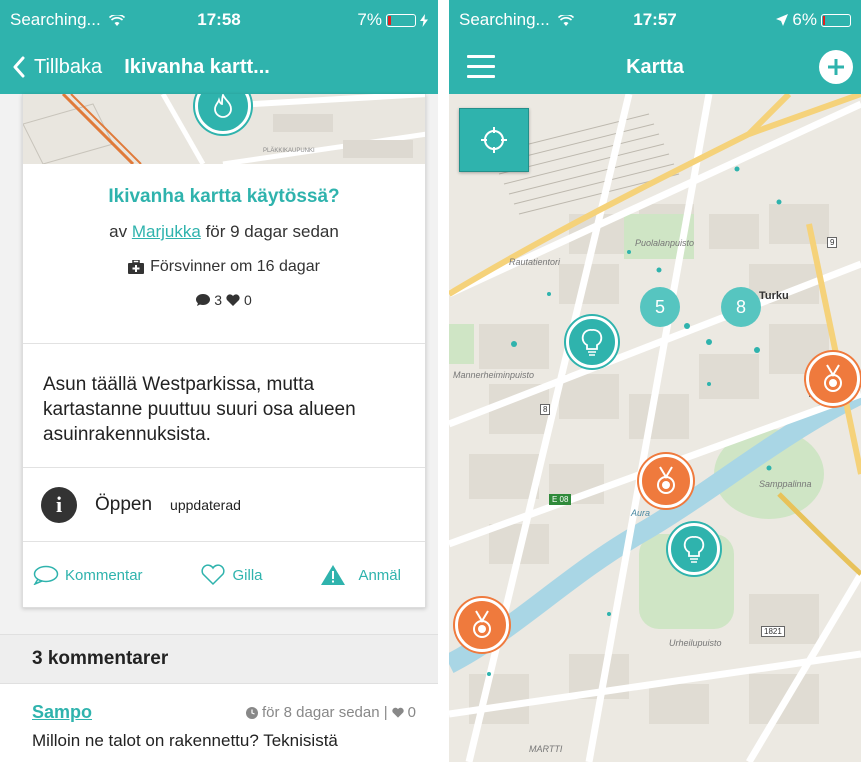 This screenshot has height=762, width=861. What do you see at coordinates (118, 231) in the screenshot?
I see `byline-prefix: av` at bounding box center [118, 231].